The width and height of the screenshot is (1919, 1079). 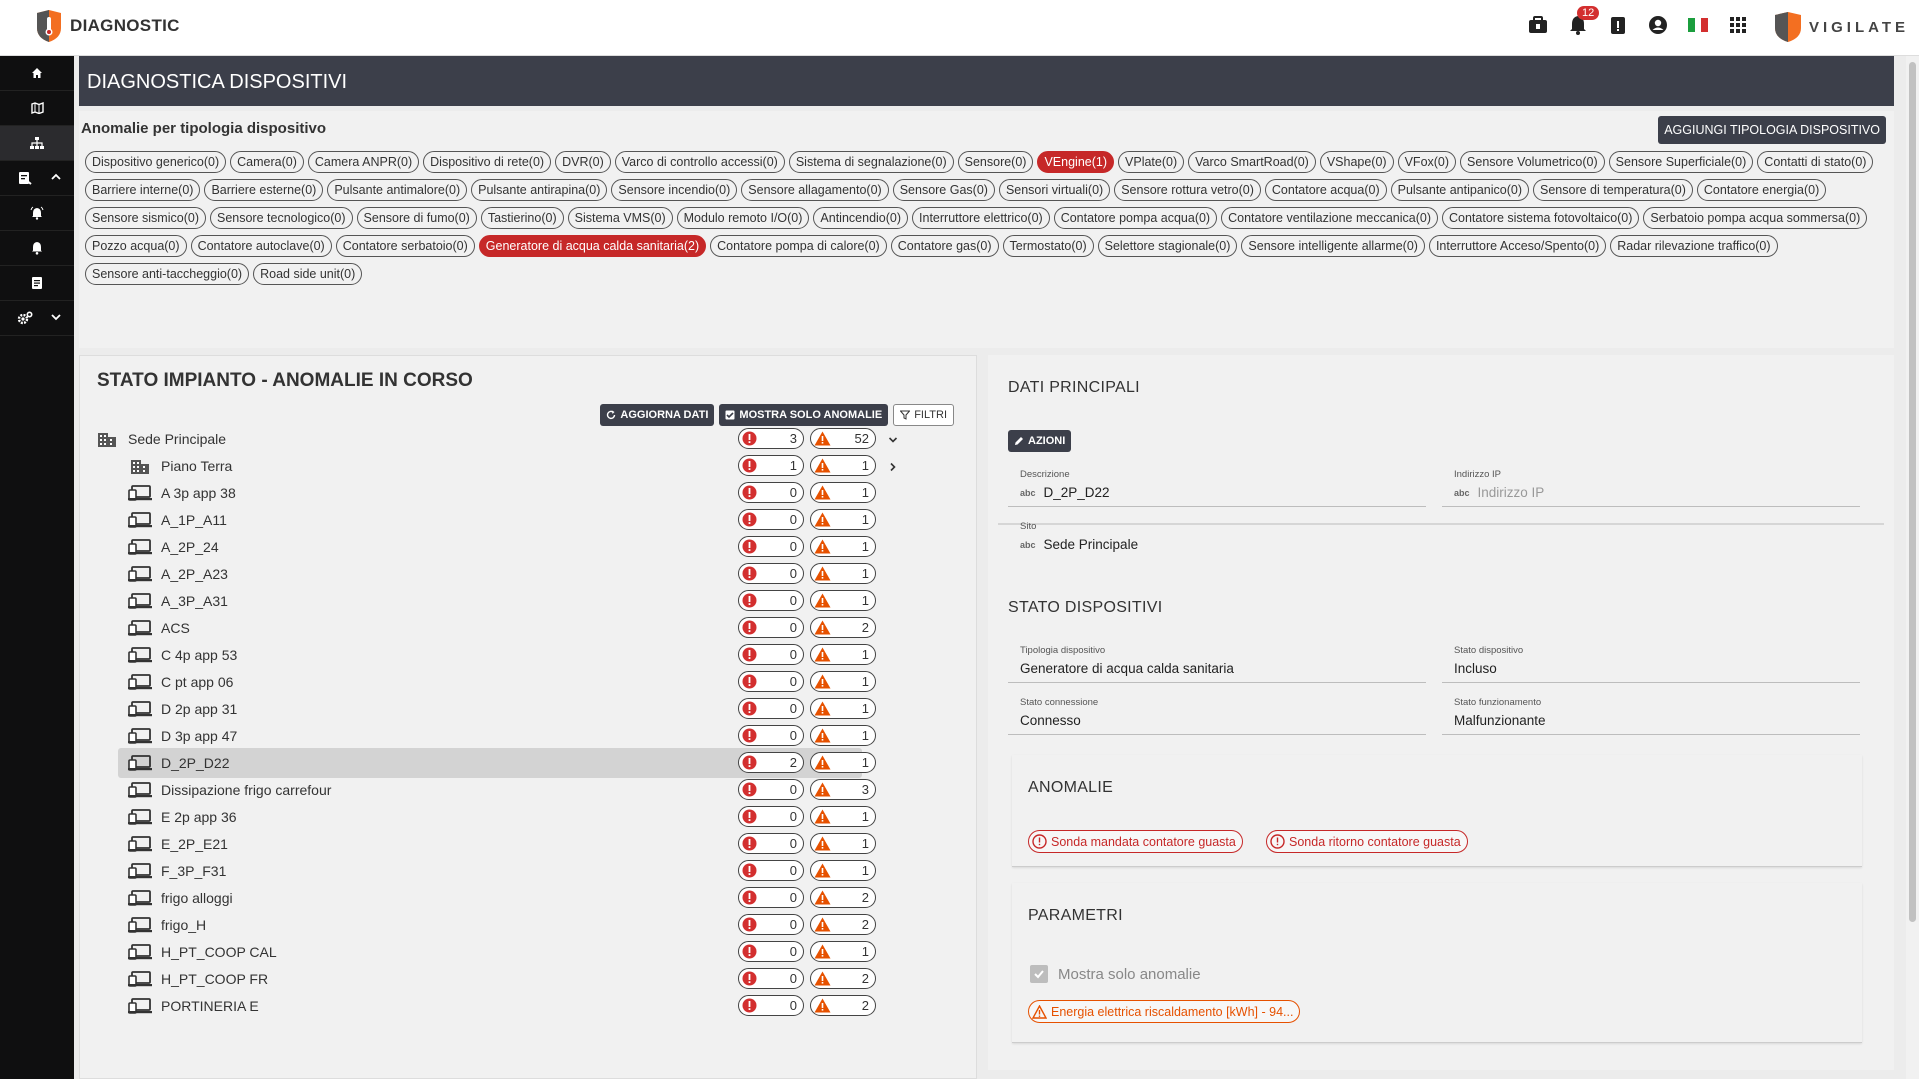 What do you see at coordinates (1048, 246) in the screenshot?
I see `device-type-chip: Termostato(0)` at bounding box center [1048, 246].